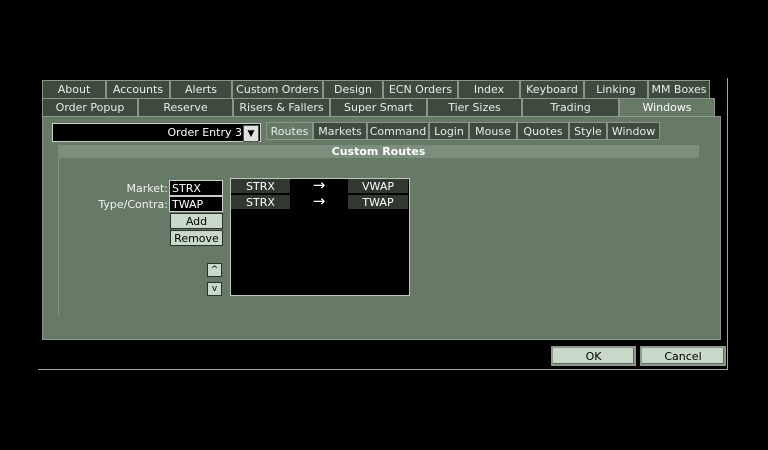 This screenshot has height=450, width=768. I want to click on chevron-down-icon: v, so click(214, 289).